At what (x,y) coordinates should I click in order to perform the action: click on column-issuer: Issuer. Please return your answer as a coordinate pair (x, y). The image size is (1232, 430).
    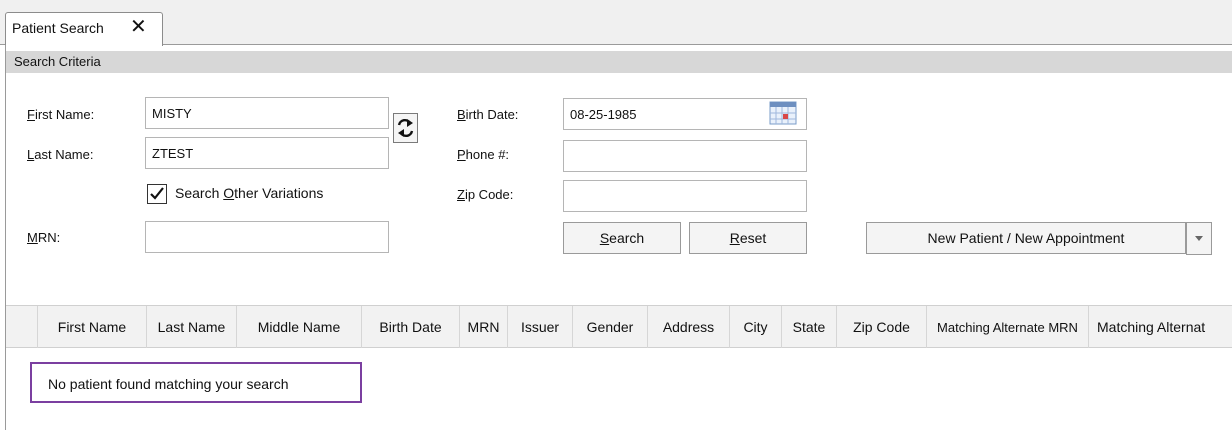
    Looking at the image, I should click on (540, 327).